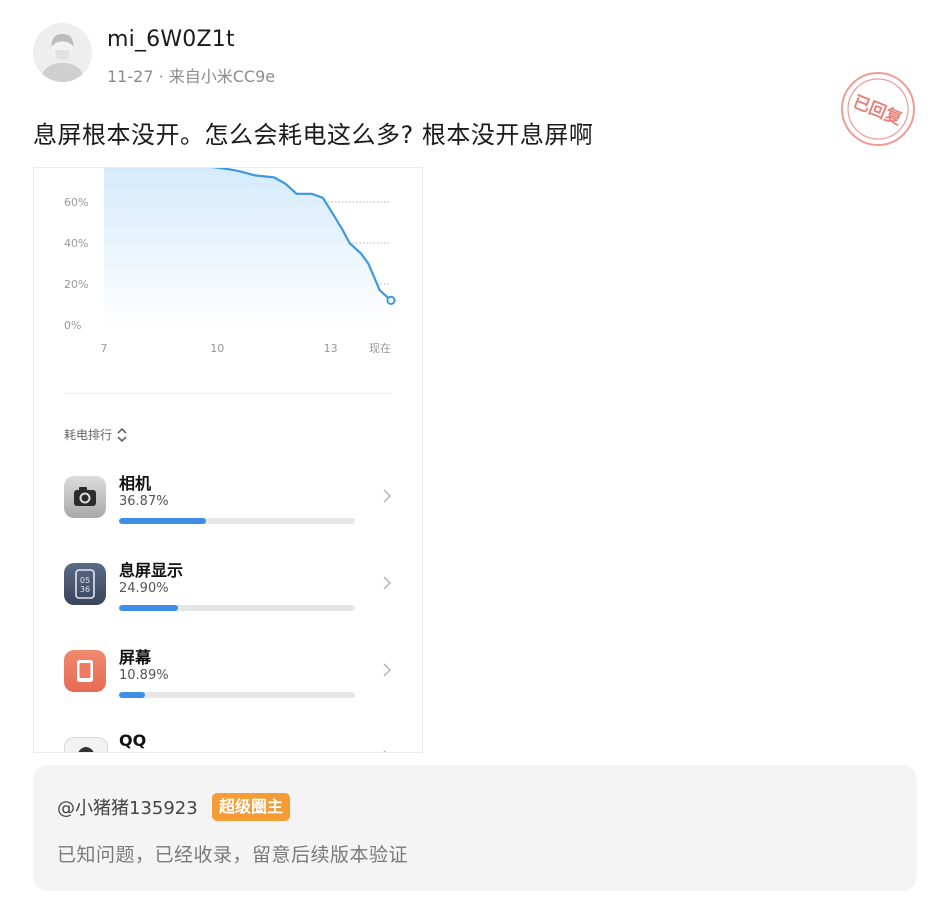 This screenshot has width=941, height=904. I want to click on y-tick-label: 20%, so click(76, 284).